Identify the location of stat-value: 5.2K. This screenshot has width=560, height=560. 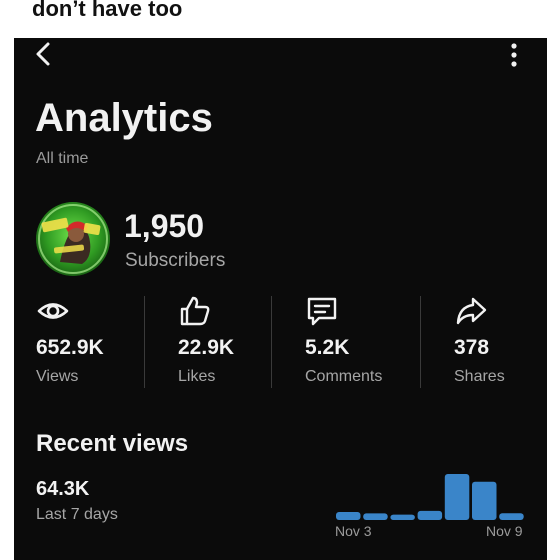
(327, 347).